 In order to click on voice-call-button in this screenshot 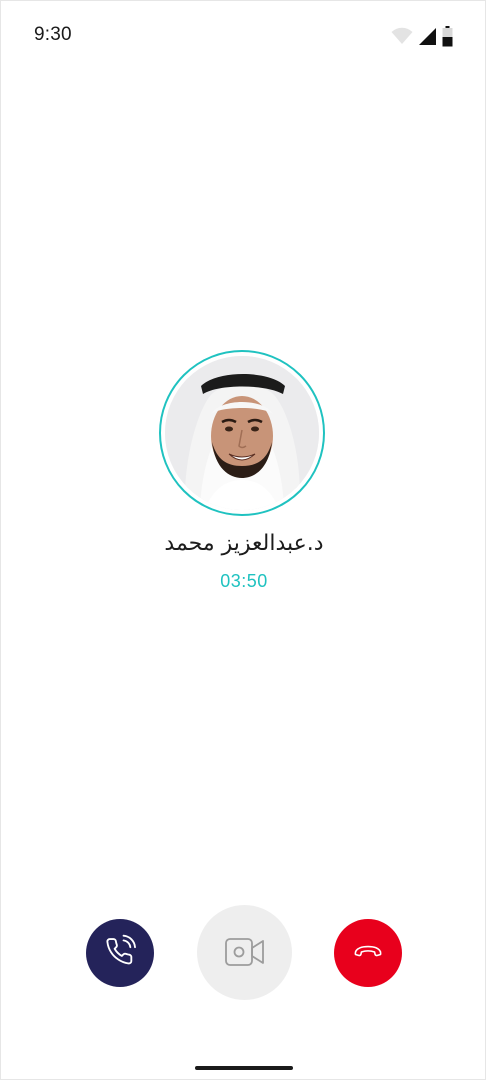, I will do `click(120, 953)`.